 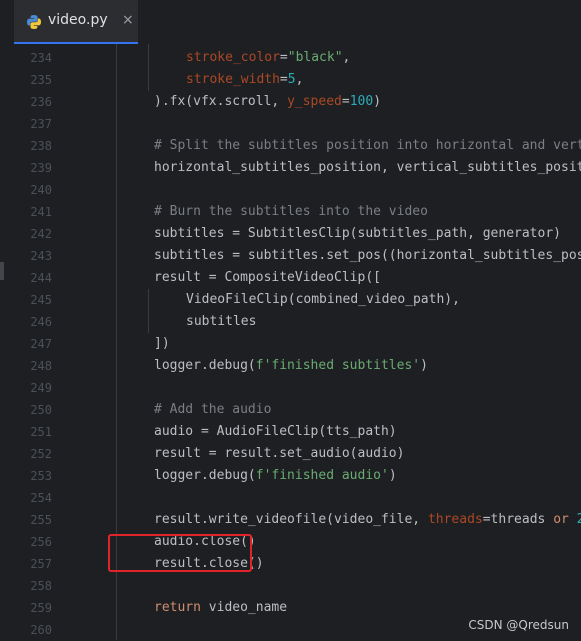 What do you see at coordinates (41, 124) in the screenshot?
I see `line-number: 237` at bounding box center [41, 124].